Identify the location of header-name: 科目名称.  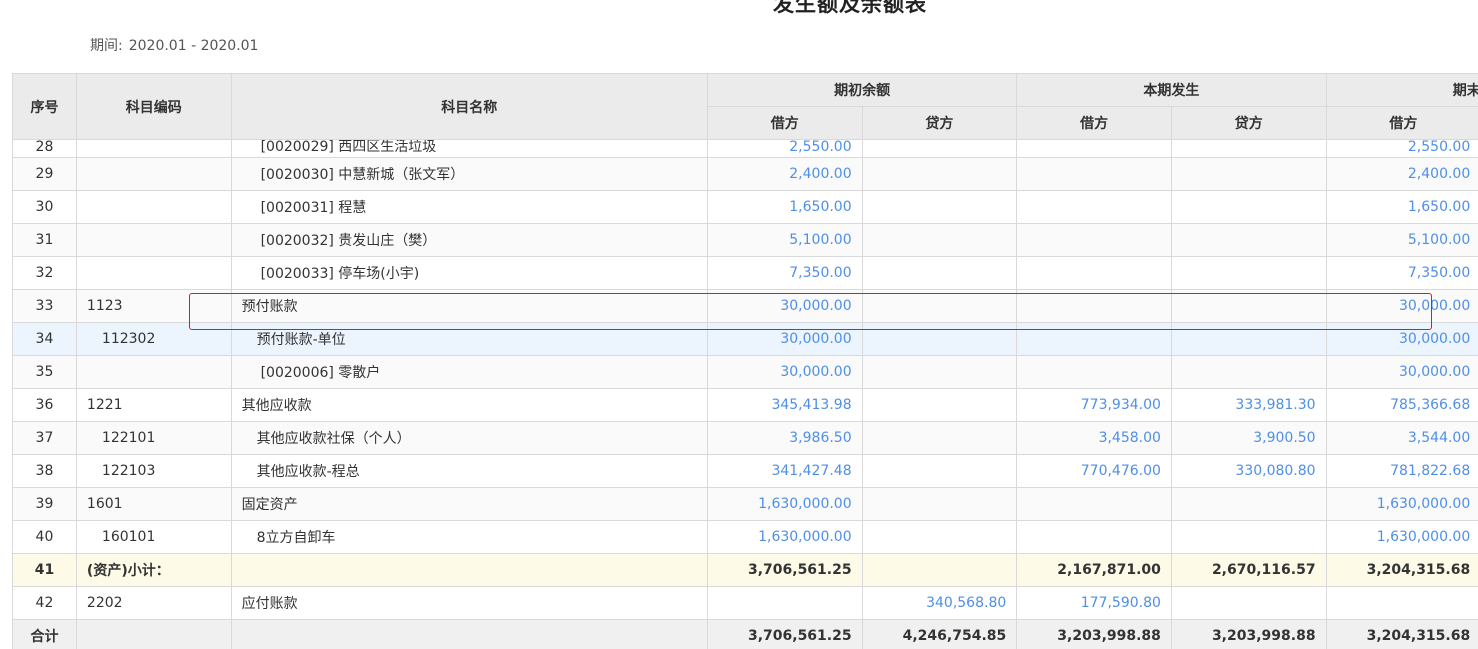
(469, 106).